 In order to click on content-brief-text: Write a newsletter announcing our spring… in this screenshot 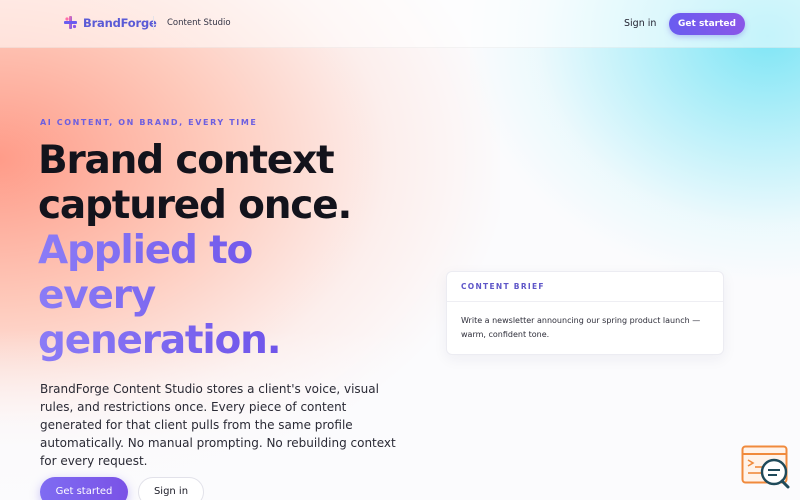, I will do `click(581, 327)`.